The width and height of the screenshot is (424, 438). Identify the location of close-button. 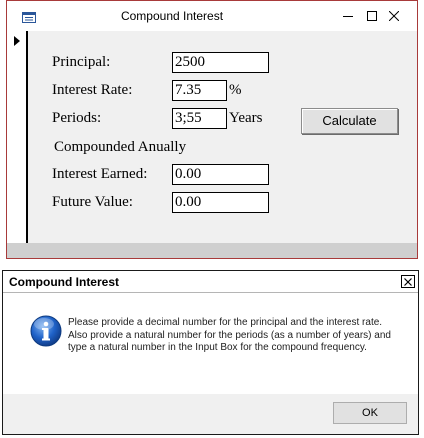
(394, 16).